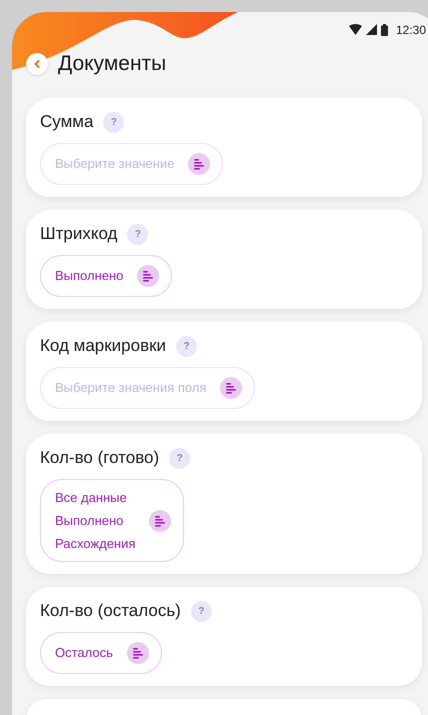 This screenshot has width=428, height=715. I want to click on chevron-left-icon, so click(37, 64).